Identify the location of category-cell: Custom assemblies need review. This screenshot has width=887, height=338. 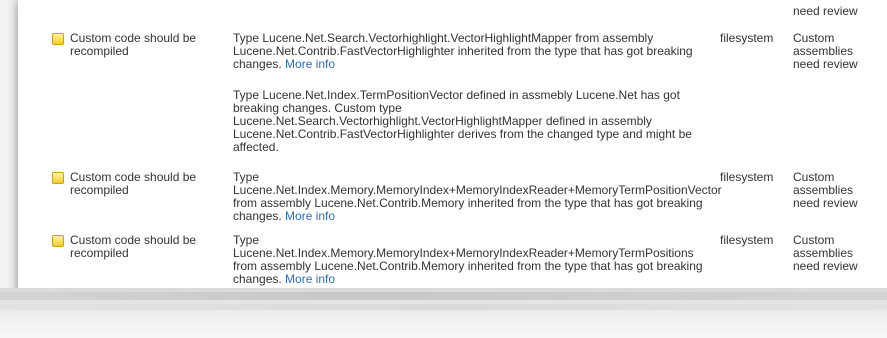
(825, 253).